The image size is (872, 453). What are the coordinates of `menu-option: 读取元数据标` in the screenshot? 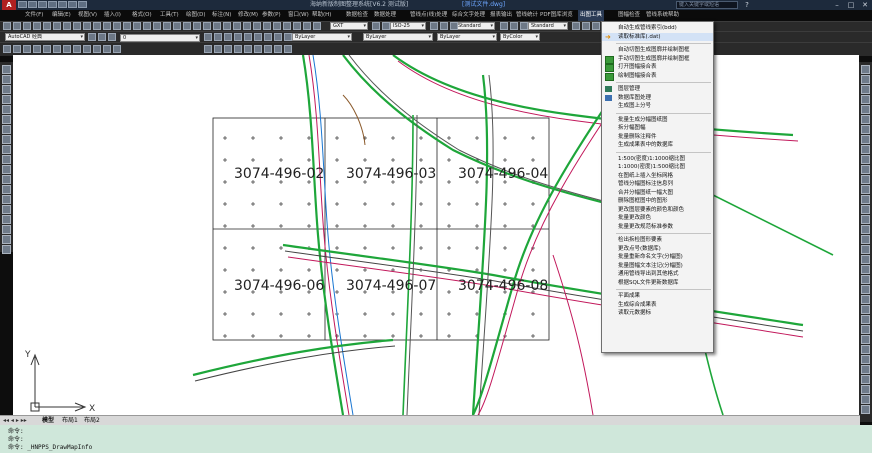 It's located at (657, 313).